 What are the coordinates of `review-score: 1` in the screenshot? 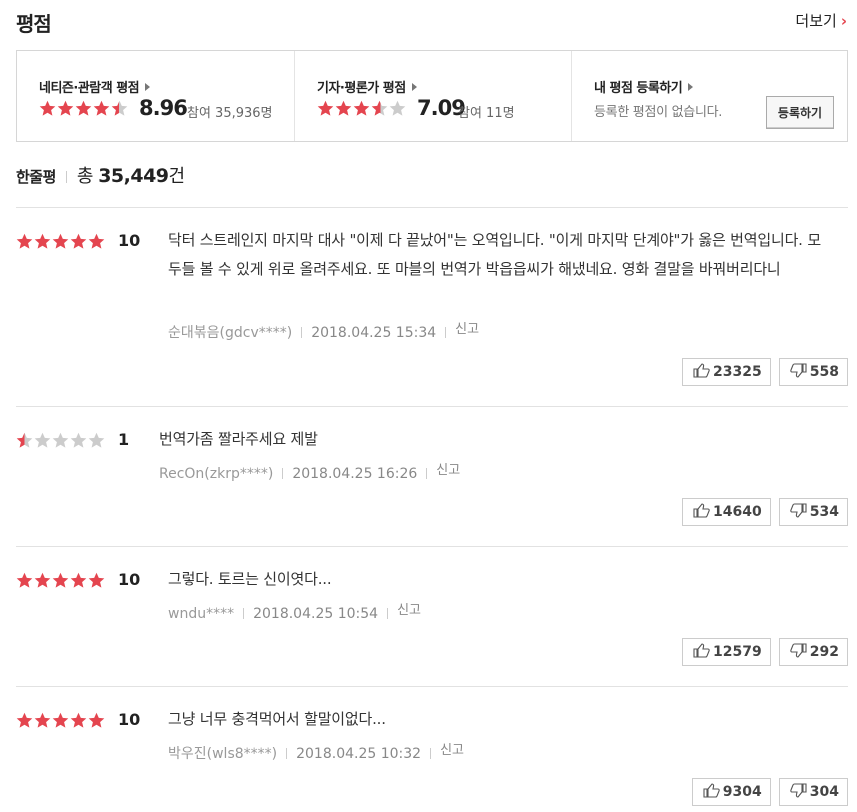 It's located at (124, 439).